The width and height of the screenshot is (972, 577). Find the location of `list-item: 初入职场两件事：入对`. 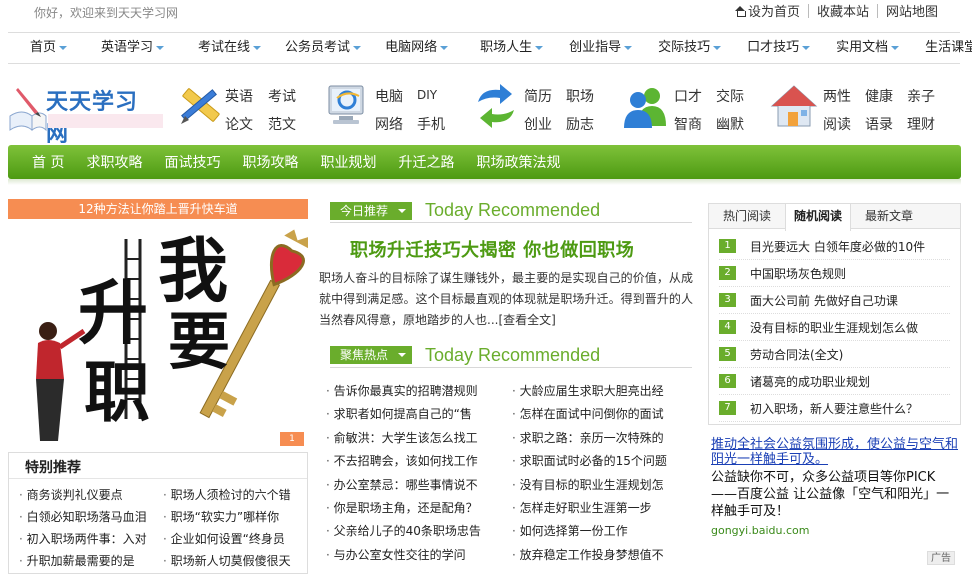

list-item: 初入职场两件事：入对 is located at coordinates (88, 539).